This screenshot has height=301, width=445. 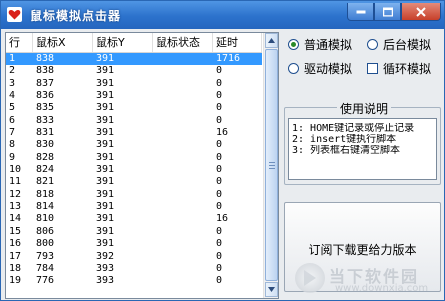 What do you see at coordinates (134, 71) in the screenshot?
I see `table-row: 2 838 391 0` at bounding box center [134, 71].